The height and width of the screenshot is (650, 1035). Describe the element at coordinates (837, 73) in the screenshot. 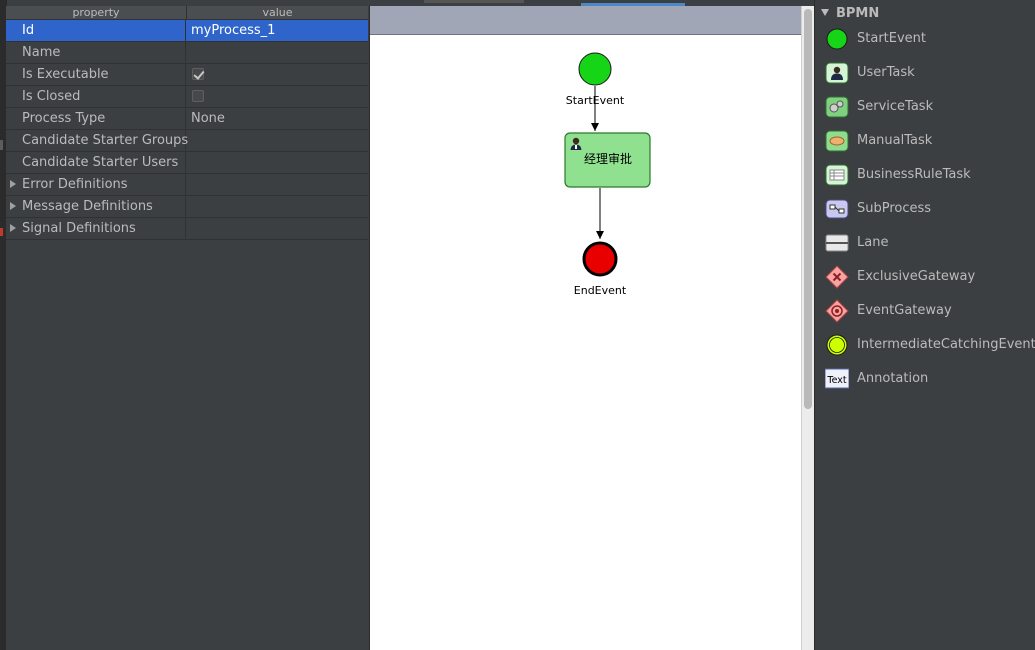

I see `user-task-icon` at that location.